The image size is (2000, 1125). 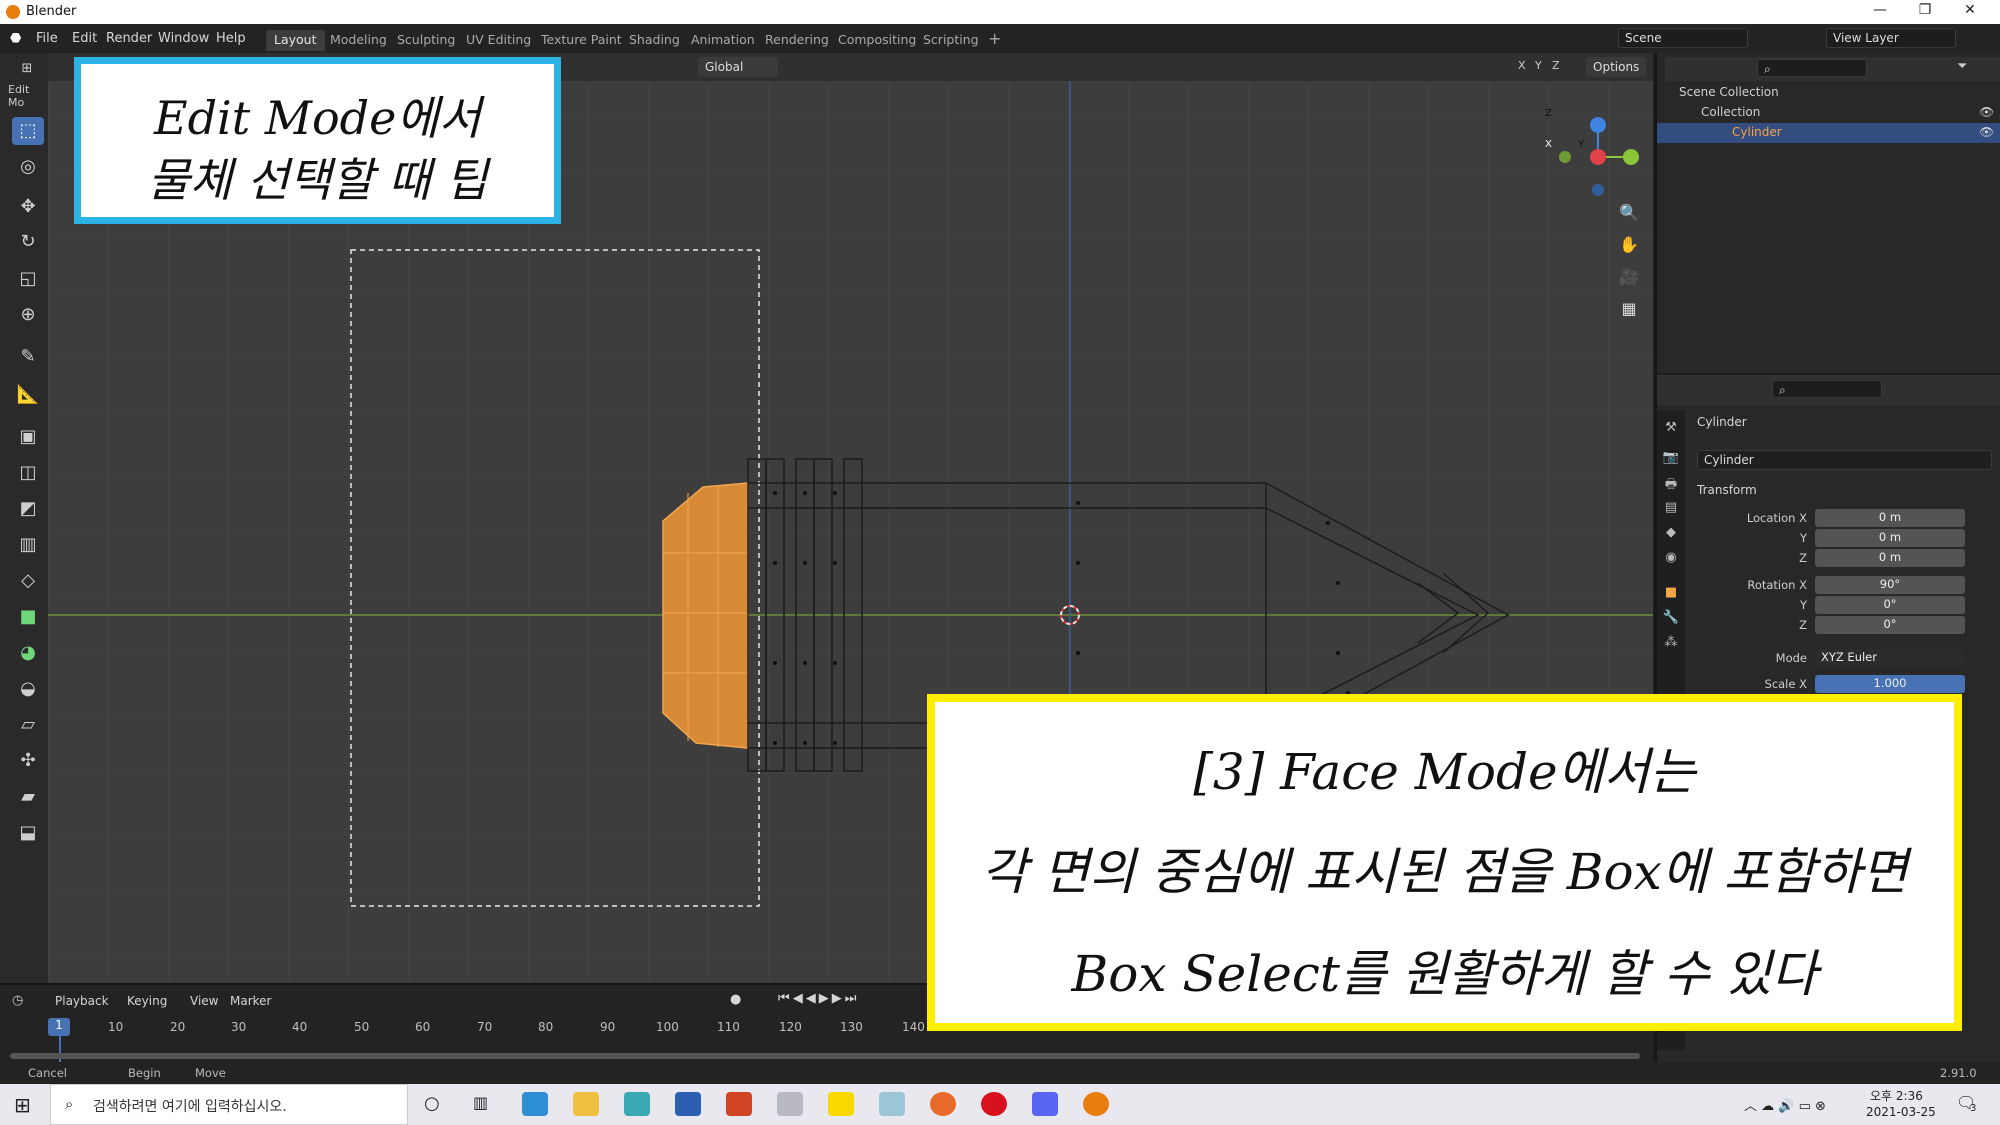 I want to click on outliner-object-cylinder: Cylinder 👁, so click(x=1828, y=133).